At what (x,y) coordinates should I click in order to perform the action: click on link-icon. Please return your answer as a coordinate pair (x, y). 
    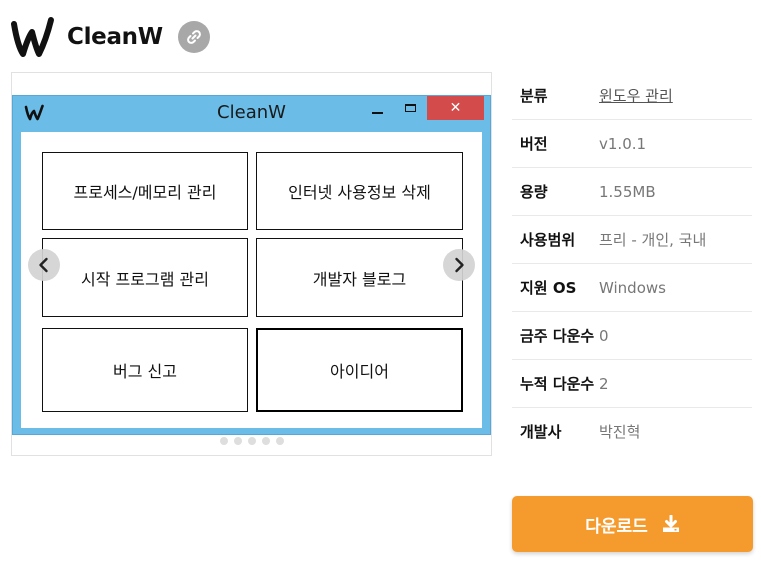
    Looking at the image, I should click on (193, 37).